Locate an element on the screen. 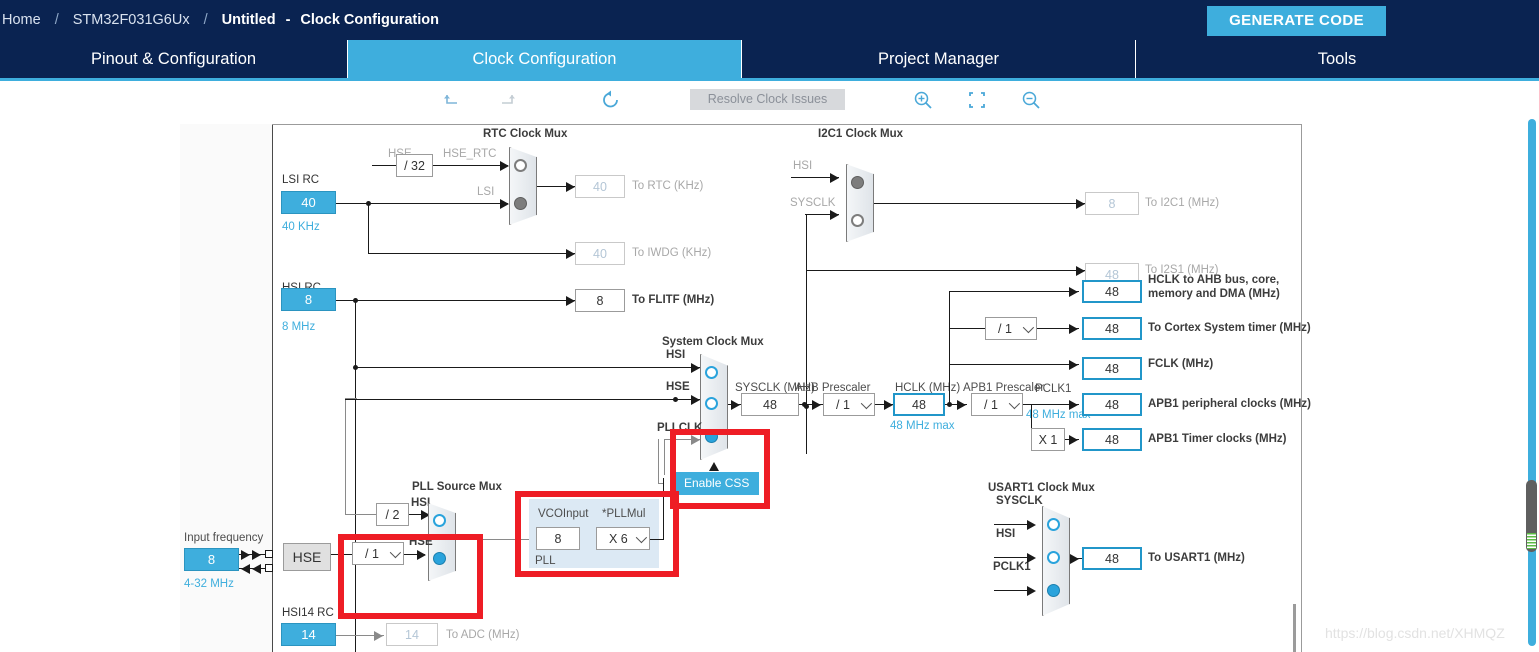  mux-i2c1-option-hsi is located at coordinates (857, 182).